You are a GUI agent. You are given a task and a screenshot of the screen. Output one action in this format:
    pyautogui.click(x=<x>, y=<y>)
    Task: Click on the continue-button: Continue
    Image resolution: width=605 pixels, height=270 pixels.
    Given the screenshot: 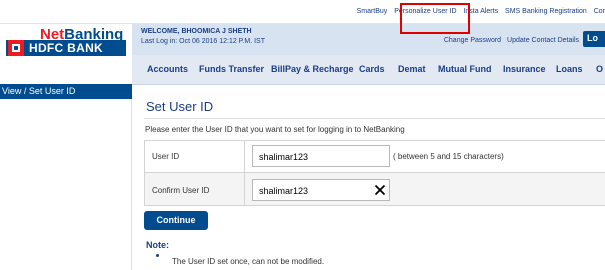 What is the action you would take?
    pyautogui.click(x=176, y=220)
    